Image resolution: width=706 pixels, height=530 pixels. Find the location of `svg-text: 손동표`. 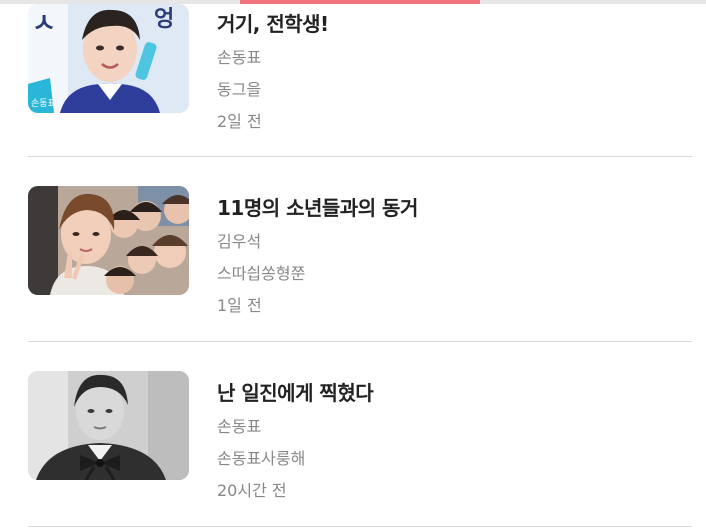

svg-text: 손동표 is located at coordinates (43, 103).